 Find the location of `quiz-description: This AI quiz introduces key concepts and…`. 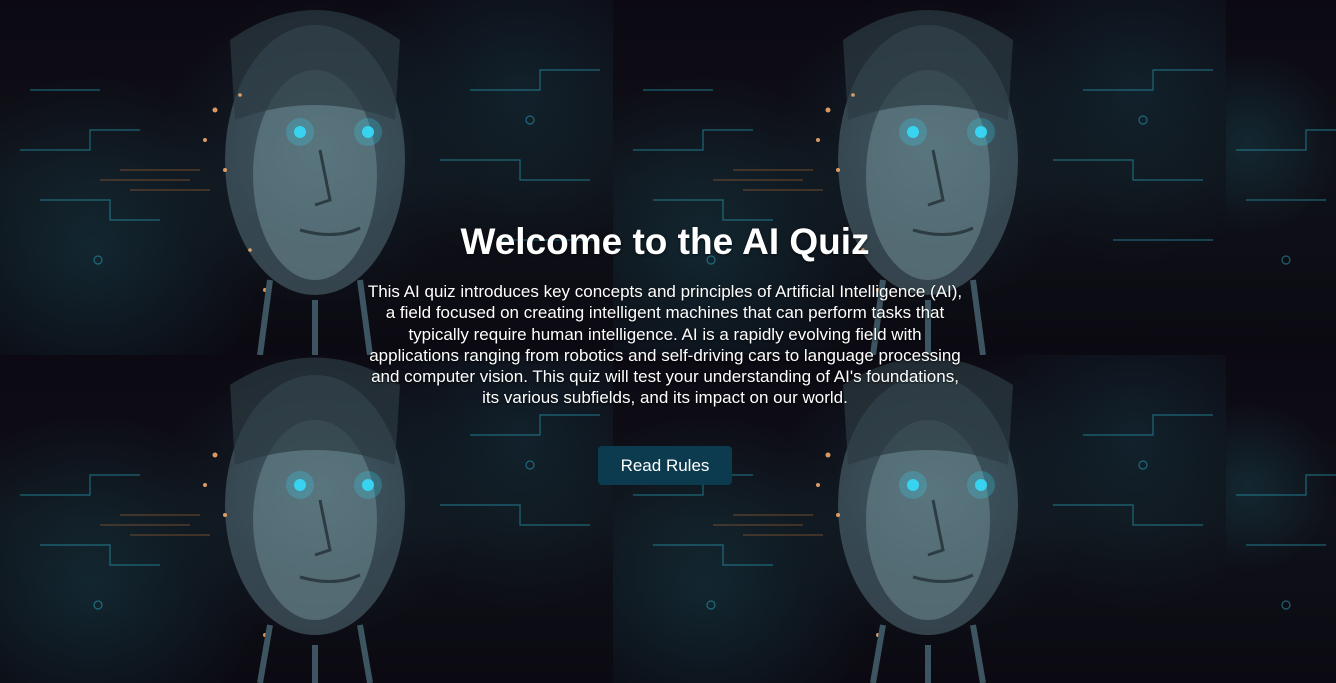

quiz-description: This AI quiz introduces key concepts and… is located at coordinates (665, 345).